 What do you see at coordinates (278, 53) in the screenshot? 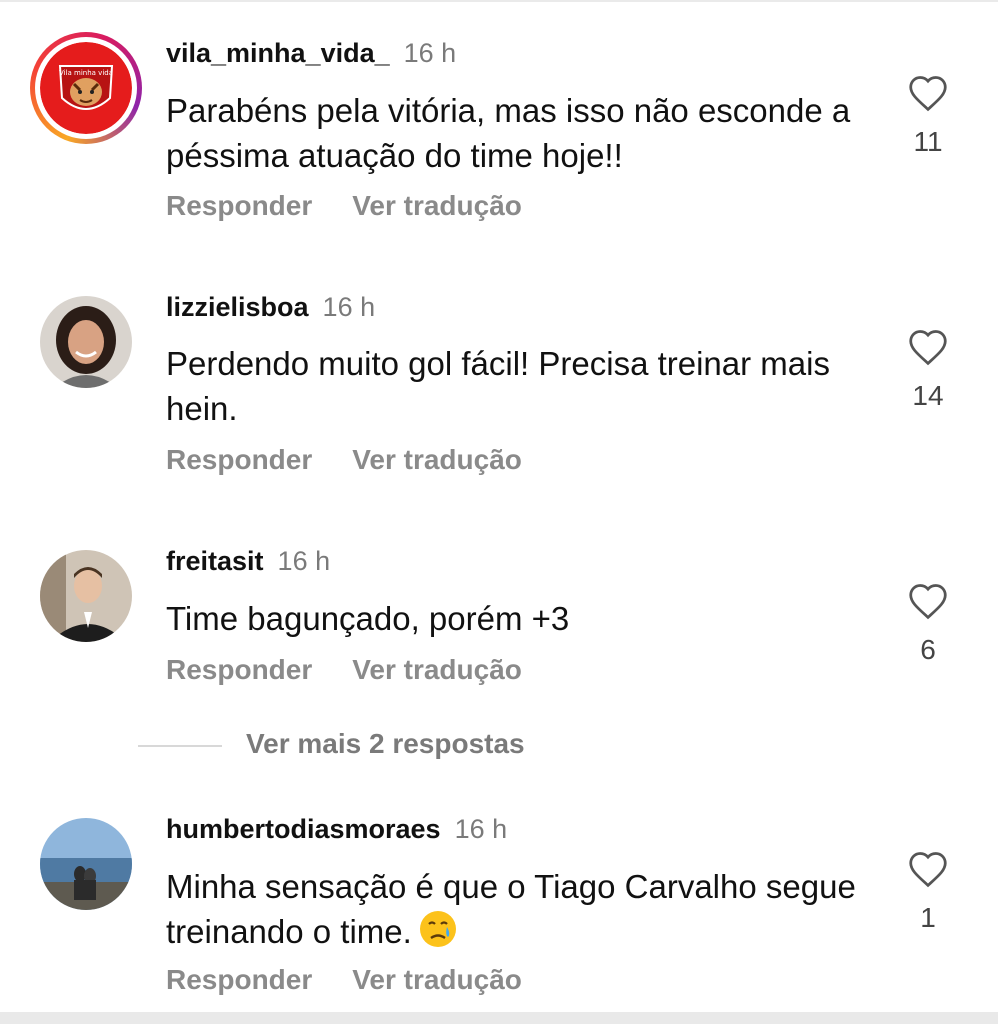
I see `username: vila_minha_vida_` at bounding box center [278, 53].